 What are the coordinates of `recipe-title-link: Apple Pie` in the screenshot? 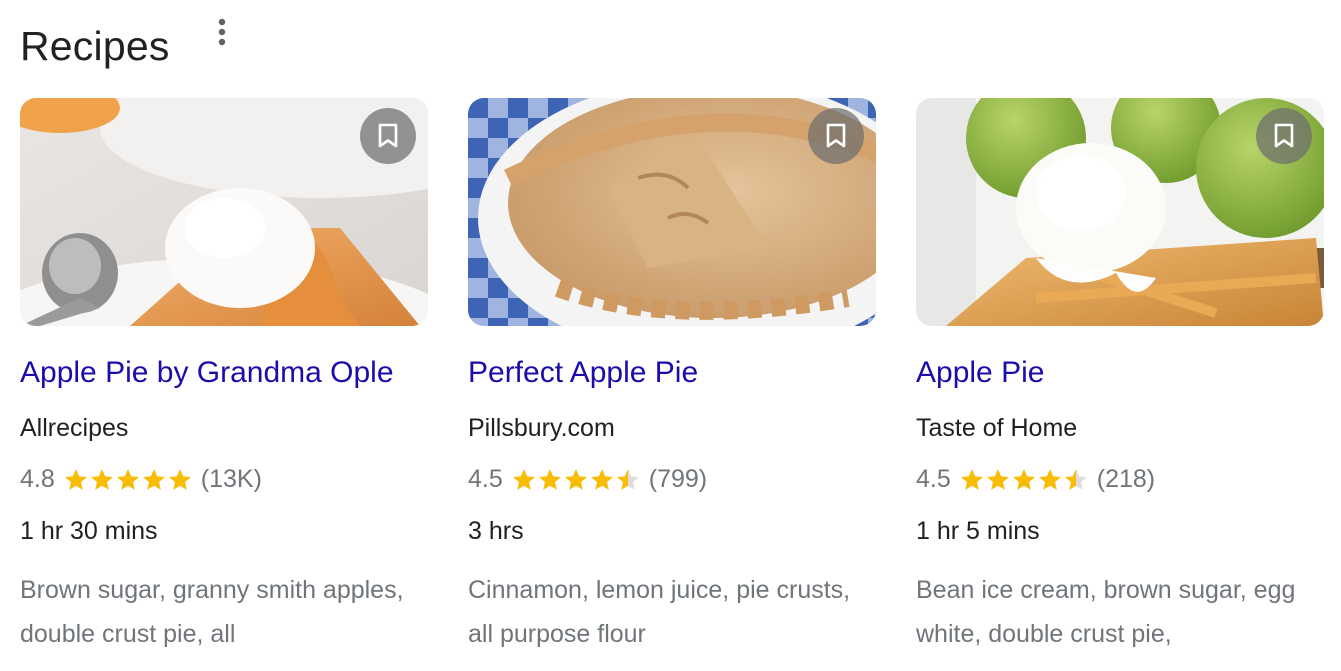 It's located at (980, 373).